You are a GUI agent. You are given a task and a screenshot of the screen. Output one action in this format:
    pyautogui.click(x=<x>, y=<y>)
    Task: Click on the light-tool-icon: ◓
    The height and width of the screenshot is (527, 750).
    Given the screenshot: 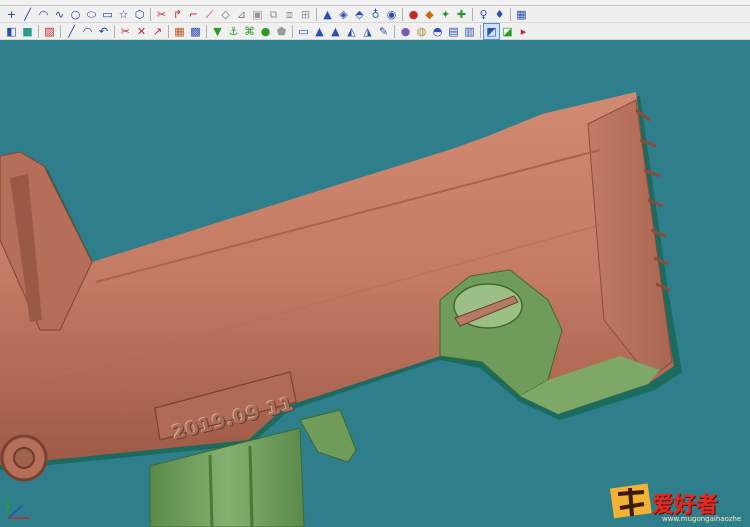 What is the action you would take?
    pyautogui.click(x=437, y=31)
    